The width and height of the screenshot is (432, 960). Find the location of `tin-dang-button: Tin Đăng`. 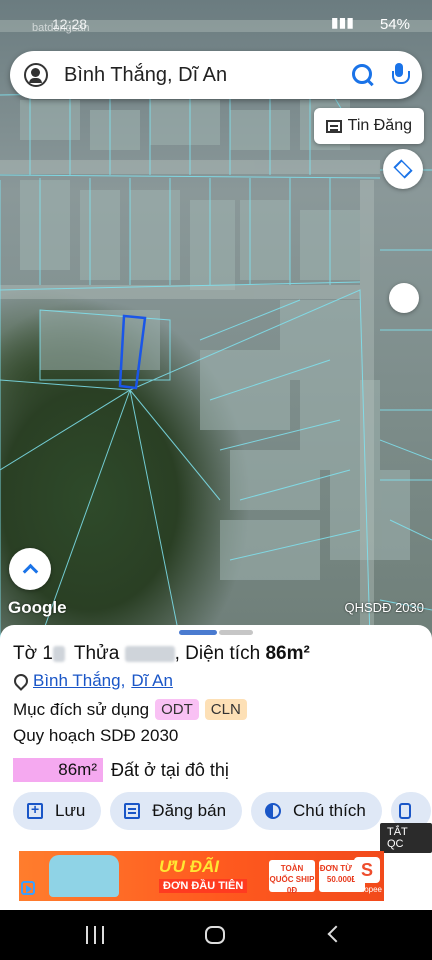

tin-dang-button: Tin Đăng is located at coordinates (368, 126).